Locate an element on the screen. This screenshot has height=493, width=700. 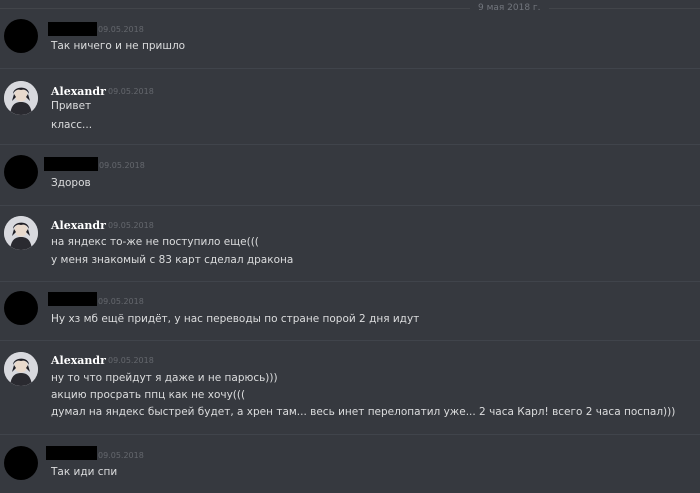
message-text: Так иди спи is located at coordinates (84, 472).